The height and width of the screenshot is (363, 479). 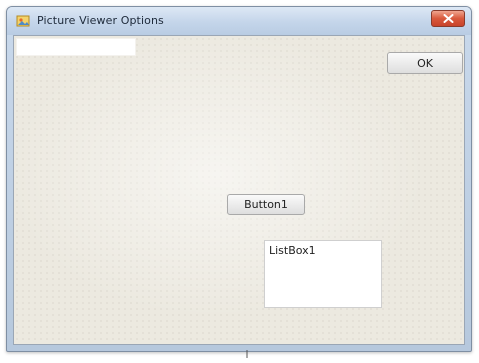 What do you see at coordinates (247, 351) in the screenshot?
I see `resize-handle` at bounding box center [247, 351].